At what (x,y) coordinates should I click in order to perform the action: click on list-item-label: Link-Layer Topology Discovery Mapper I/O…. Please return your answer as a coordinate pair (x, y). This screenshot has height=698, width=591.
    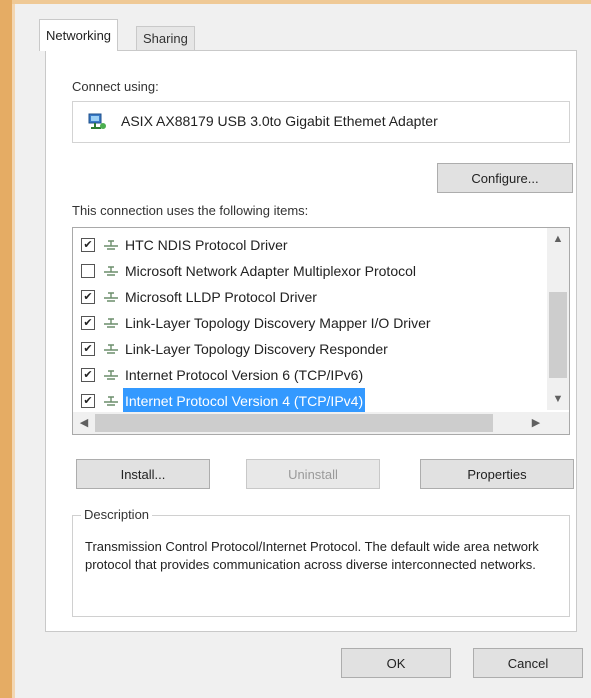
    Looking at the image, I should click on (278, 323).